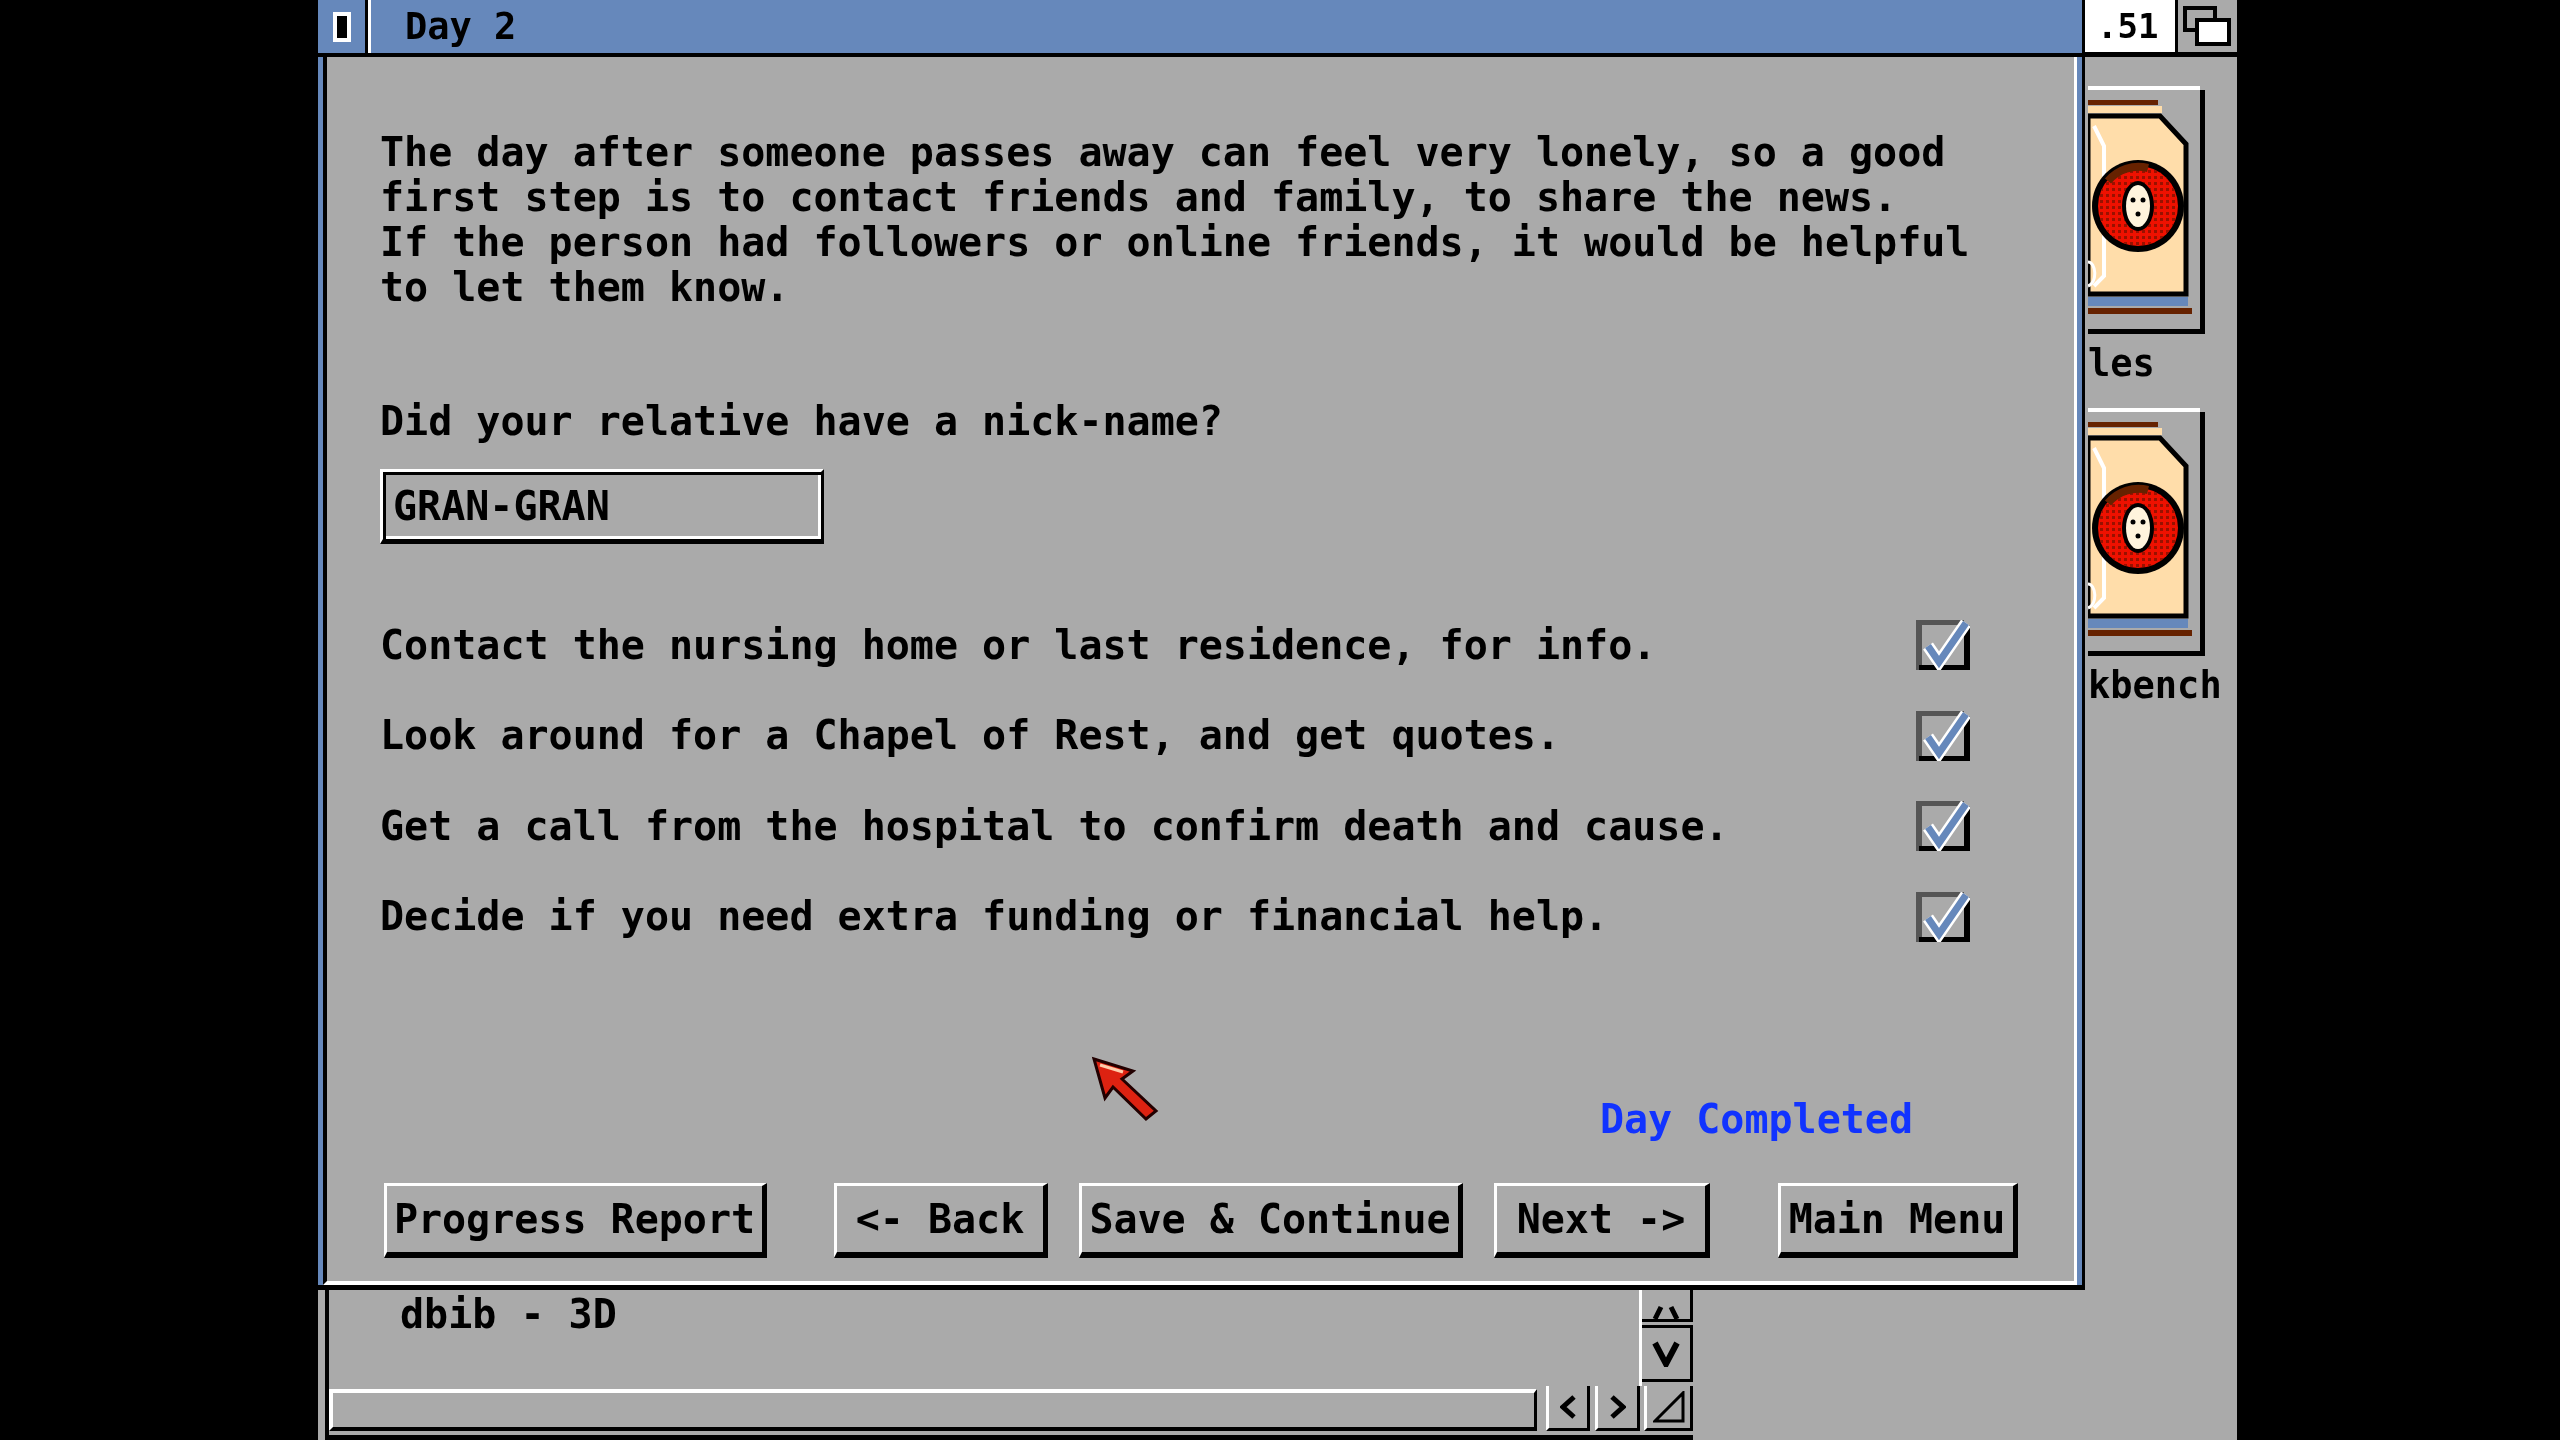 The image size is (2560, 1440). Describe the element at coordinates (508, 1314) in the screenshot. I see `window-text: dbib - 3D` at that location.